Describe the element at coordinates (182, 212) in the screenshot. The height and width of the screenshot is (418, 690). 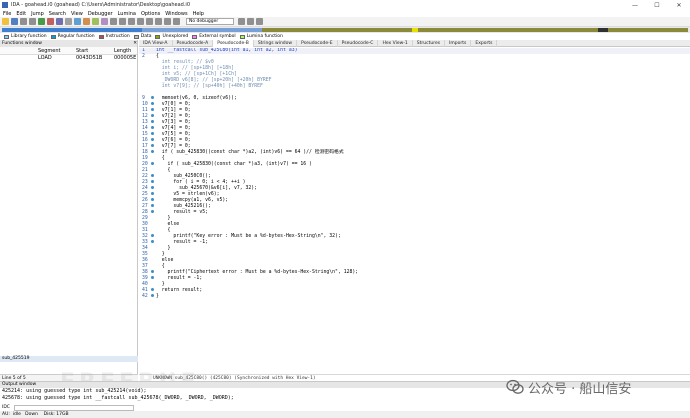
I see `code-text: result = v5;` at that location.